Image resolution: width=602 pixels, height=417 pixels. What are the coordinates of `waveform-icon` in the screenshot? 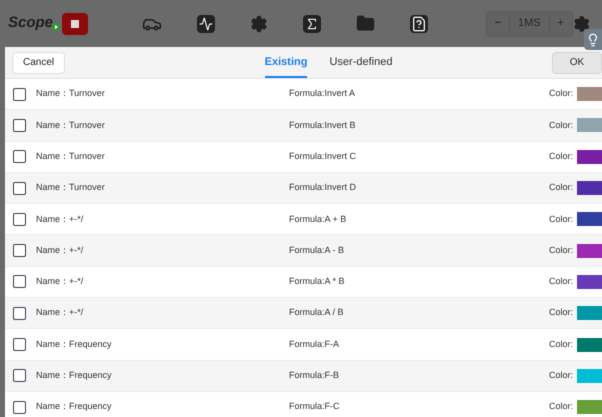 It's located at (206, 23).